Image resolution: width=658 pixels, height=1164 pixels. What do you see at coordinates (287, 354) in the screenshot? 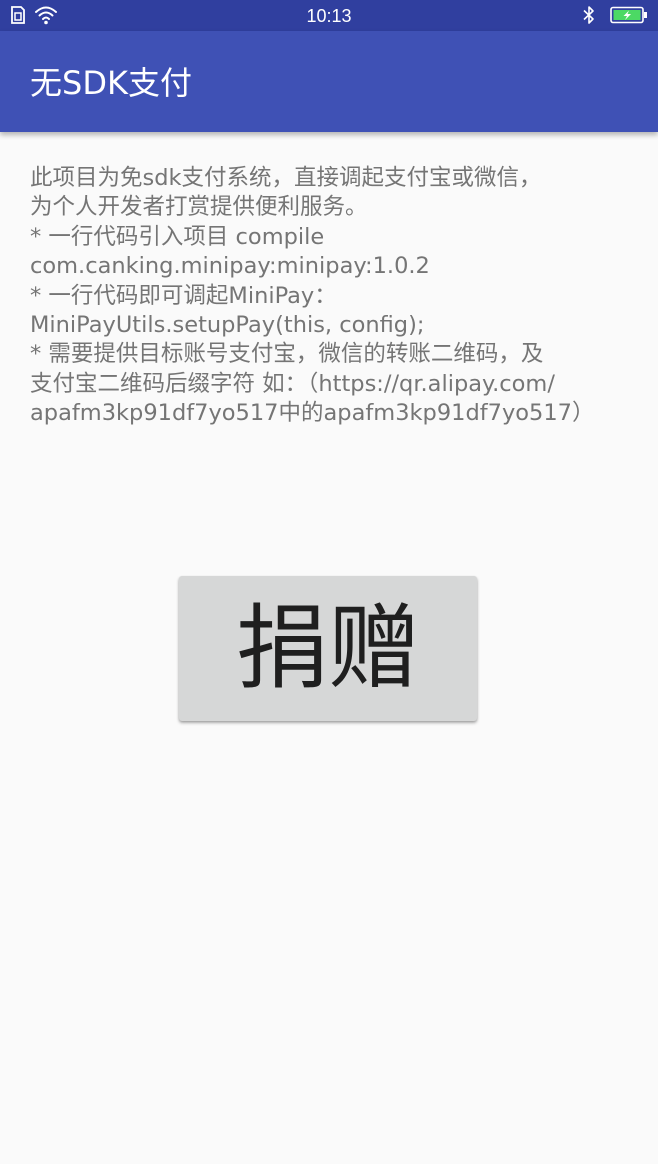
I see `description-line: * 需要提供目标账号支付宝，微信的转账二维码，及` at bounding box center [287, 354].